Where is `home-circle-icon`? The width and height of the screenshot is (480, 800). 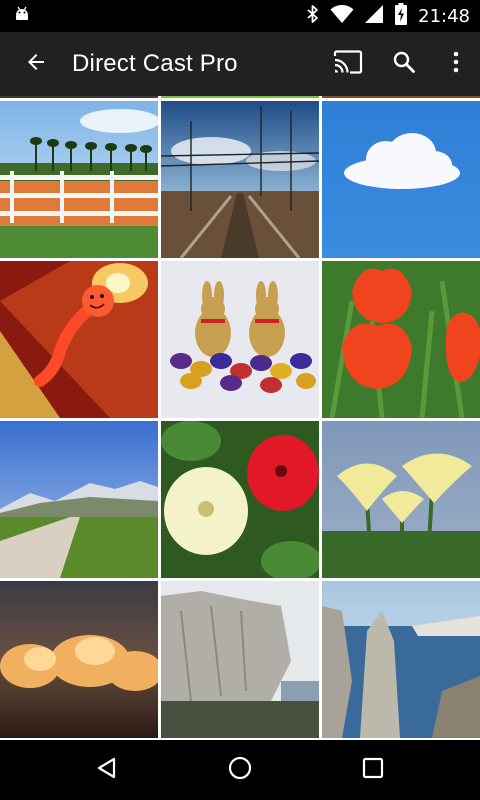
home-circle-icon is located at coordinates (240, 770).